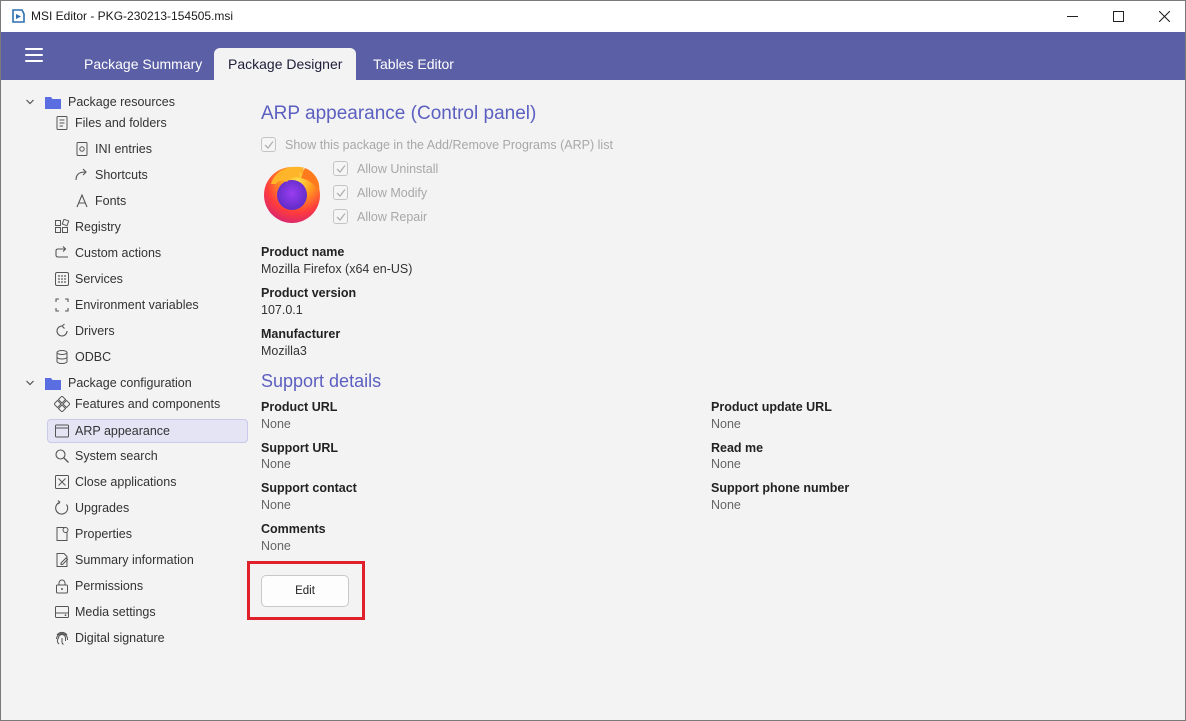 The width and height of the screenshot is (1186, 721). Describe the element at coordinates (82, 175) in the screenshot. I see `shortcut-arrow-icon` at that location.